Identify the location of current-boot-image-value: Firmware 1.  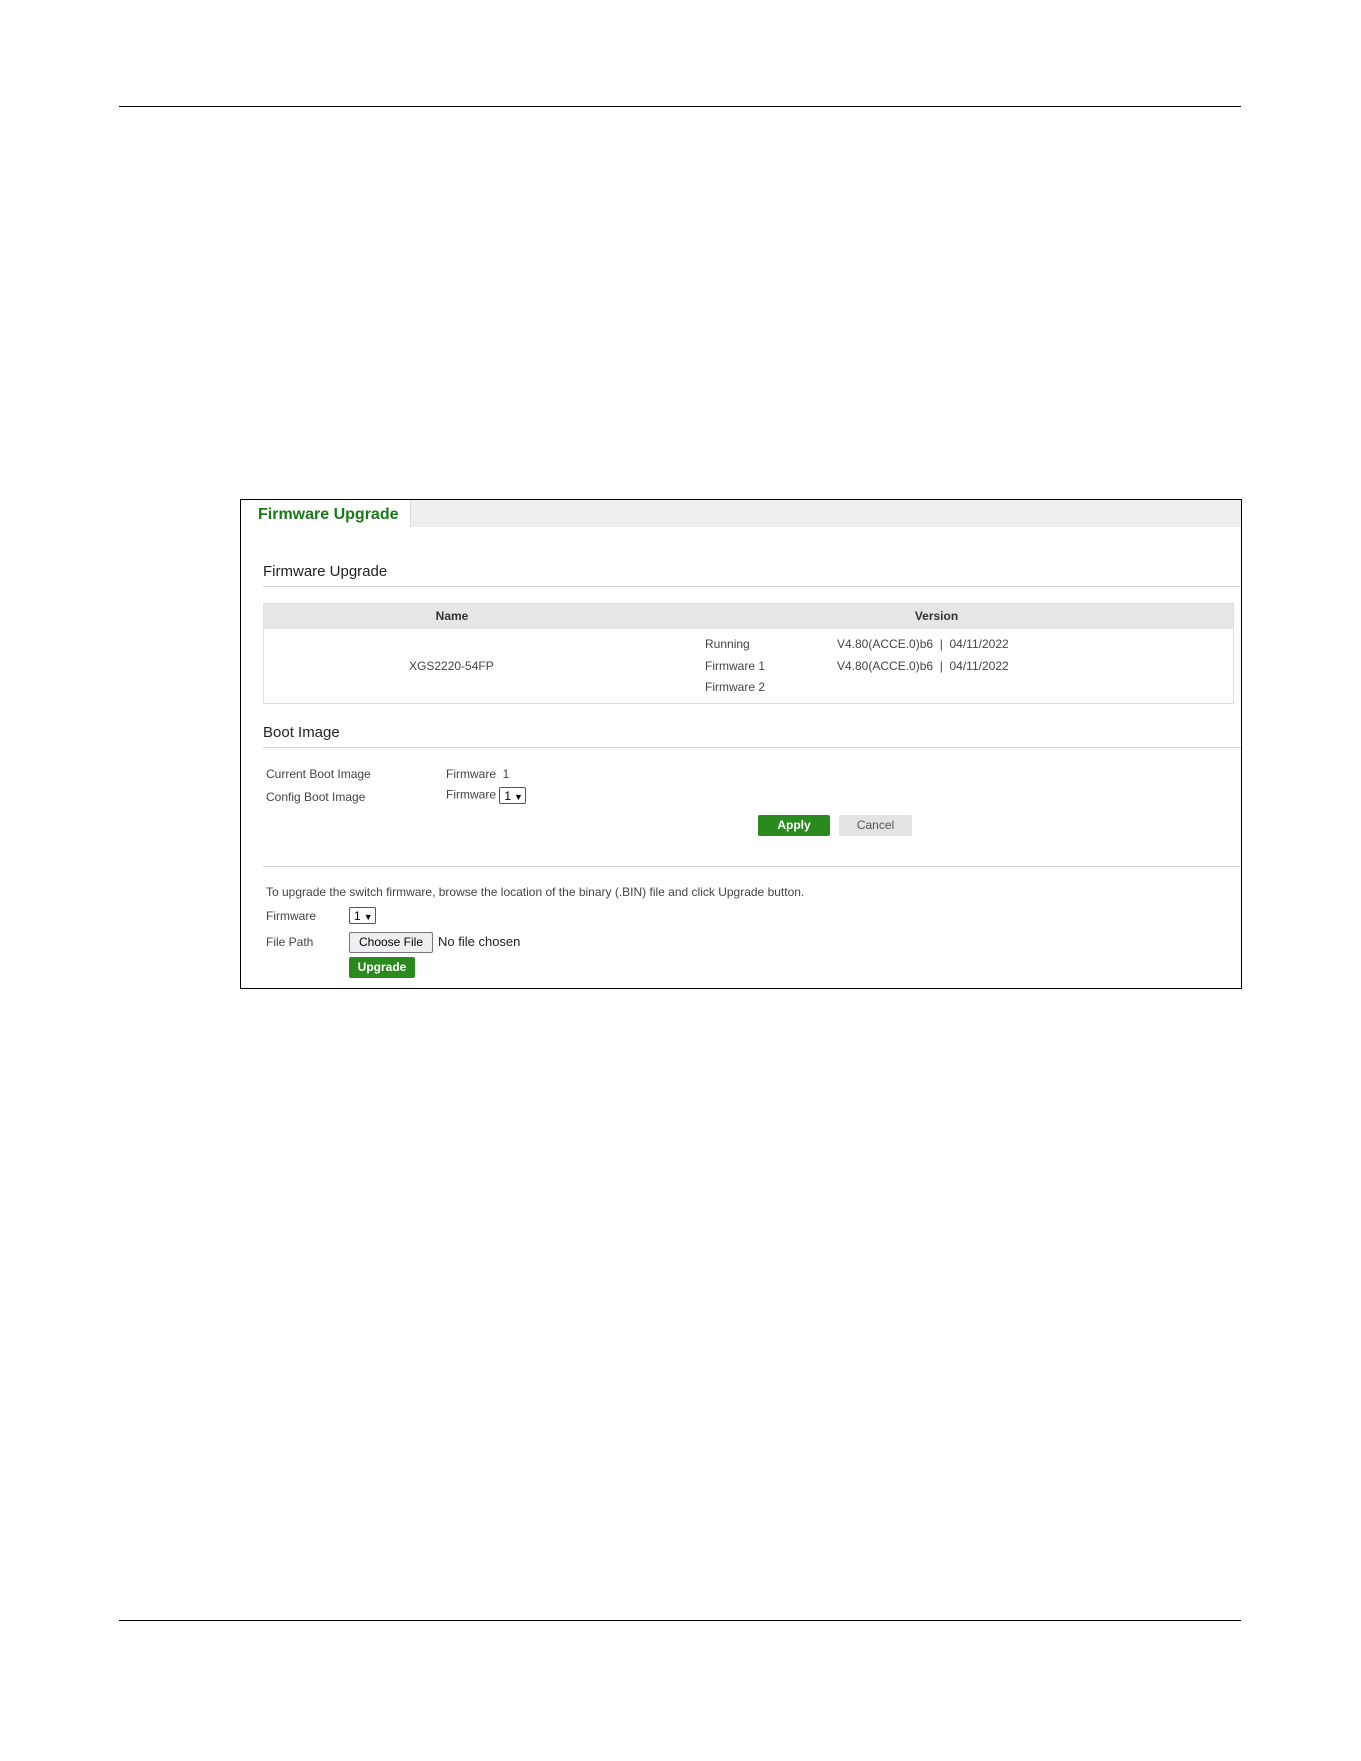
(478, 774).